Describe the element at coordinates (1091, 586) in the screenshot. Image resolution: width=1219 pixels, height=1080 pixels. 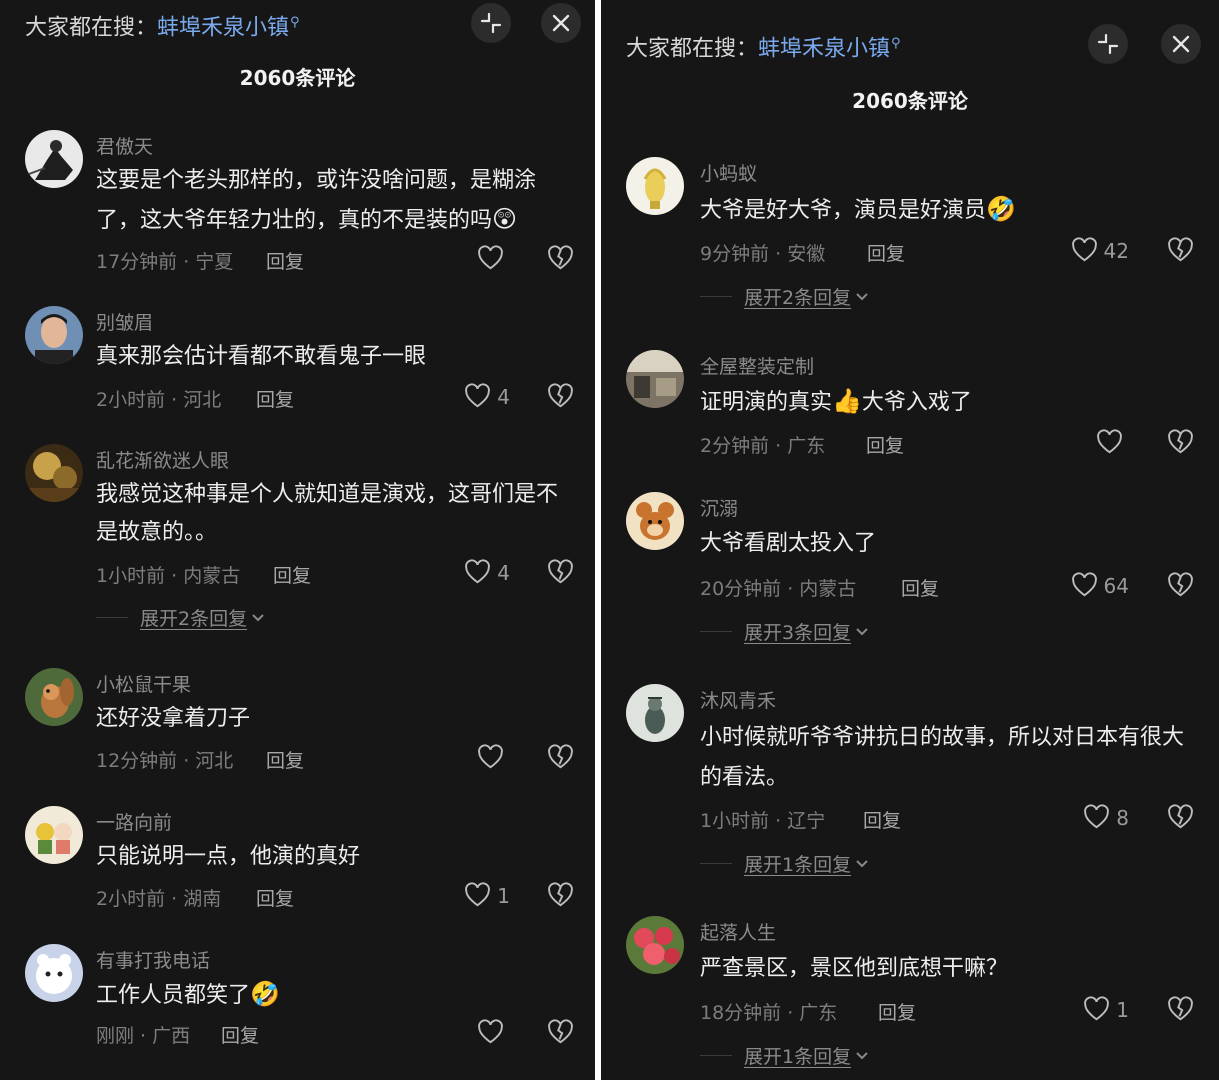
I see `like-button: 64` at that location.